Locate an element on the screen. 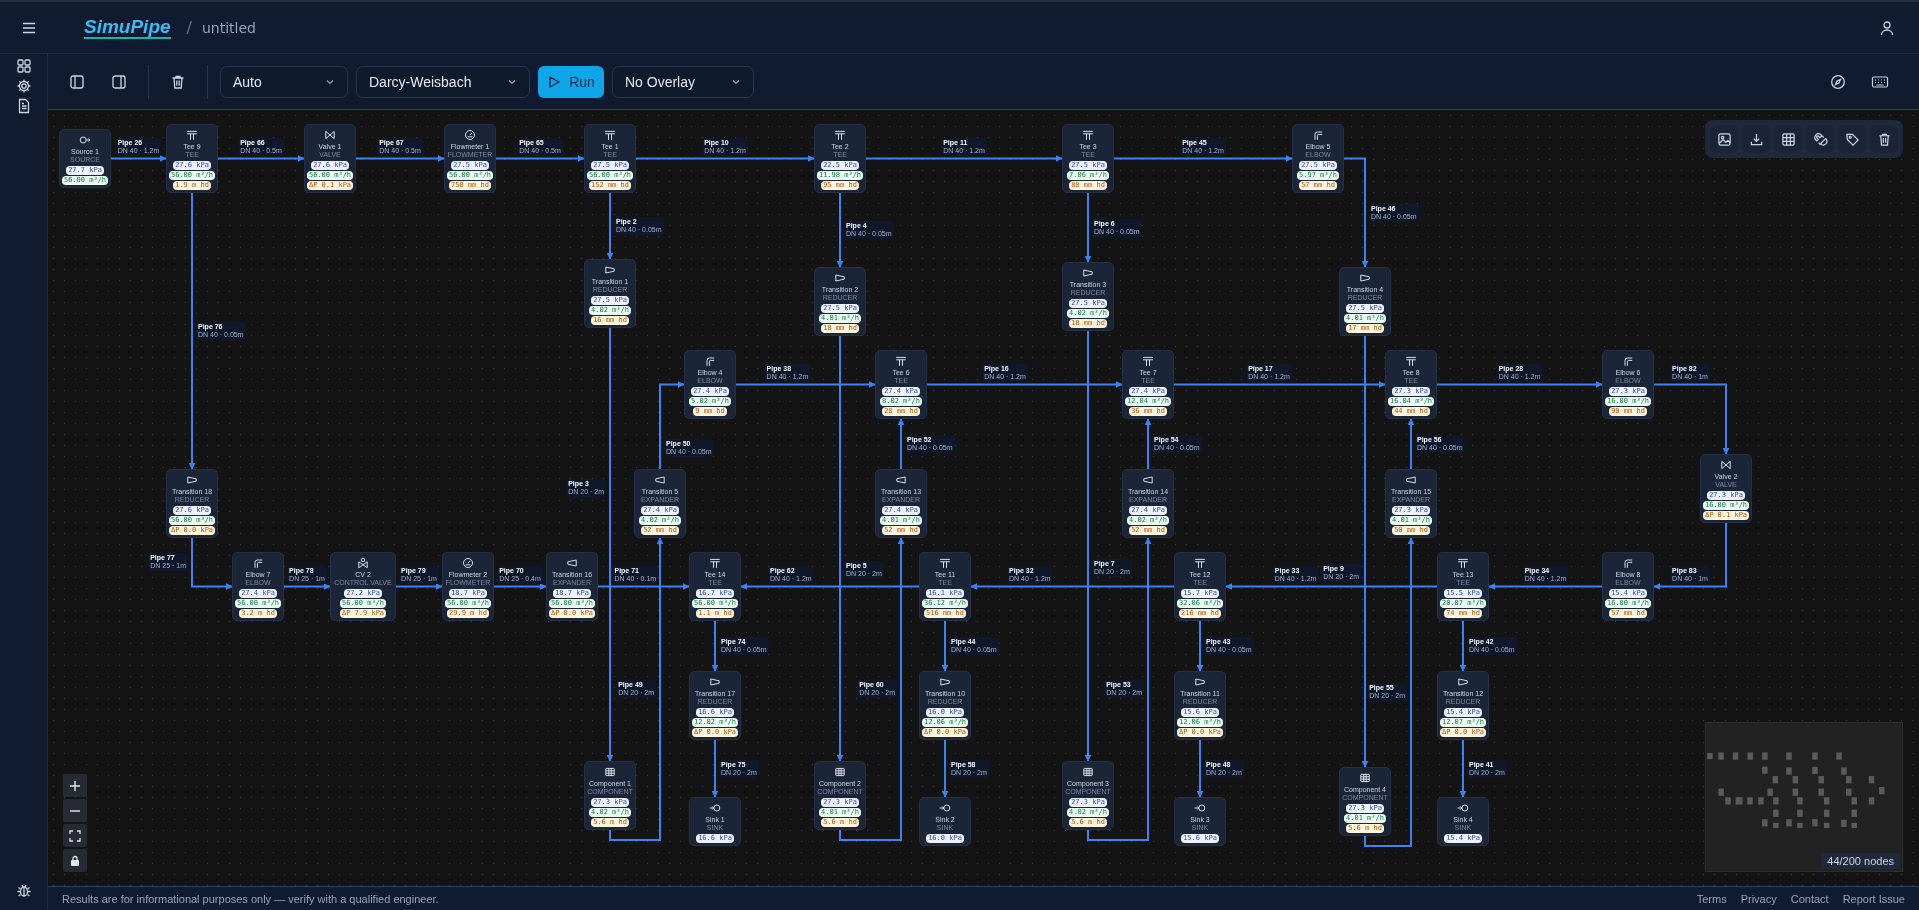 Image resolution: width=1919 pixels, height=910 pixels. image-icon is located at coordinates (1724, 139).